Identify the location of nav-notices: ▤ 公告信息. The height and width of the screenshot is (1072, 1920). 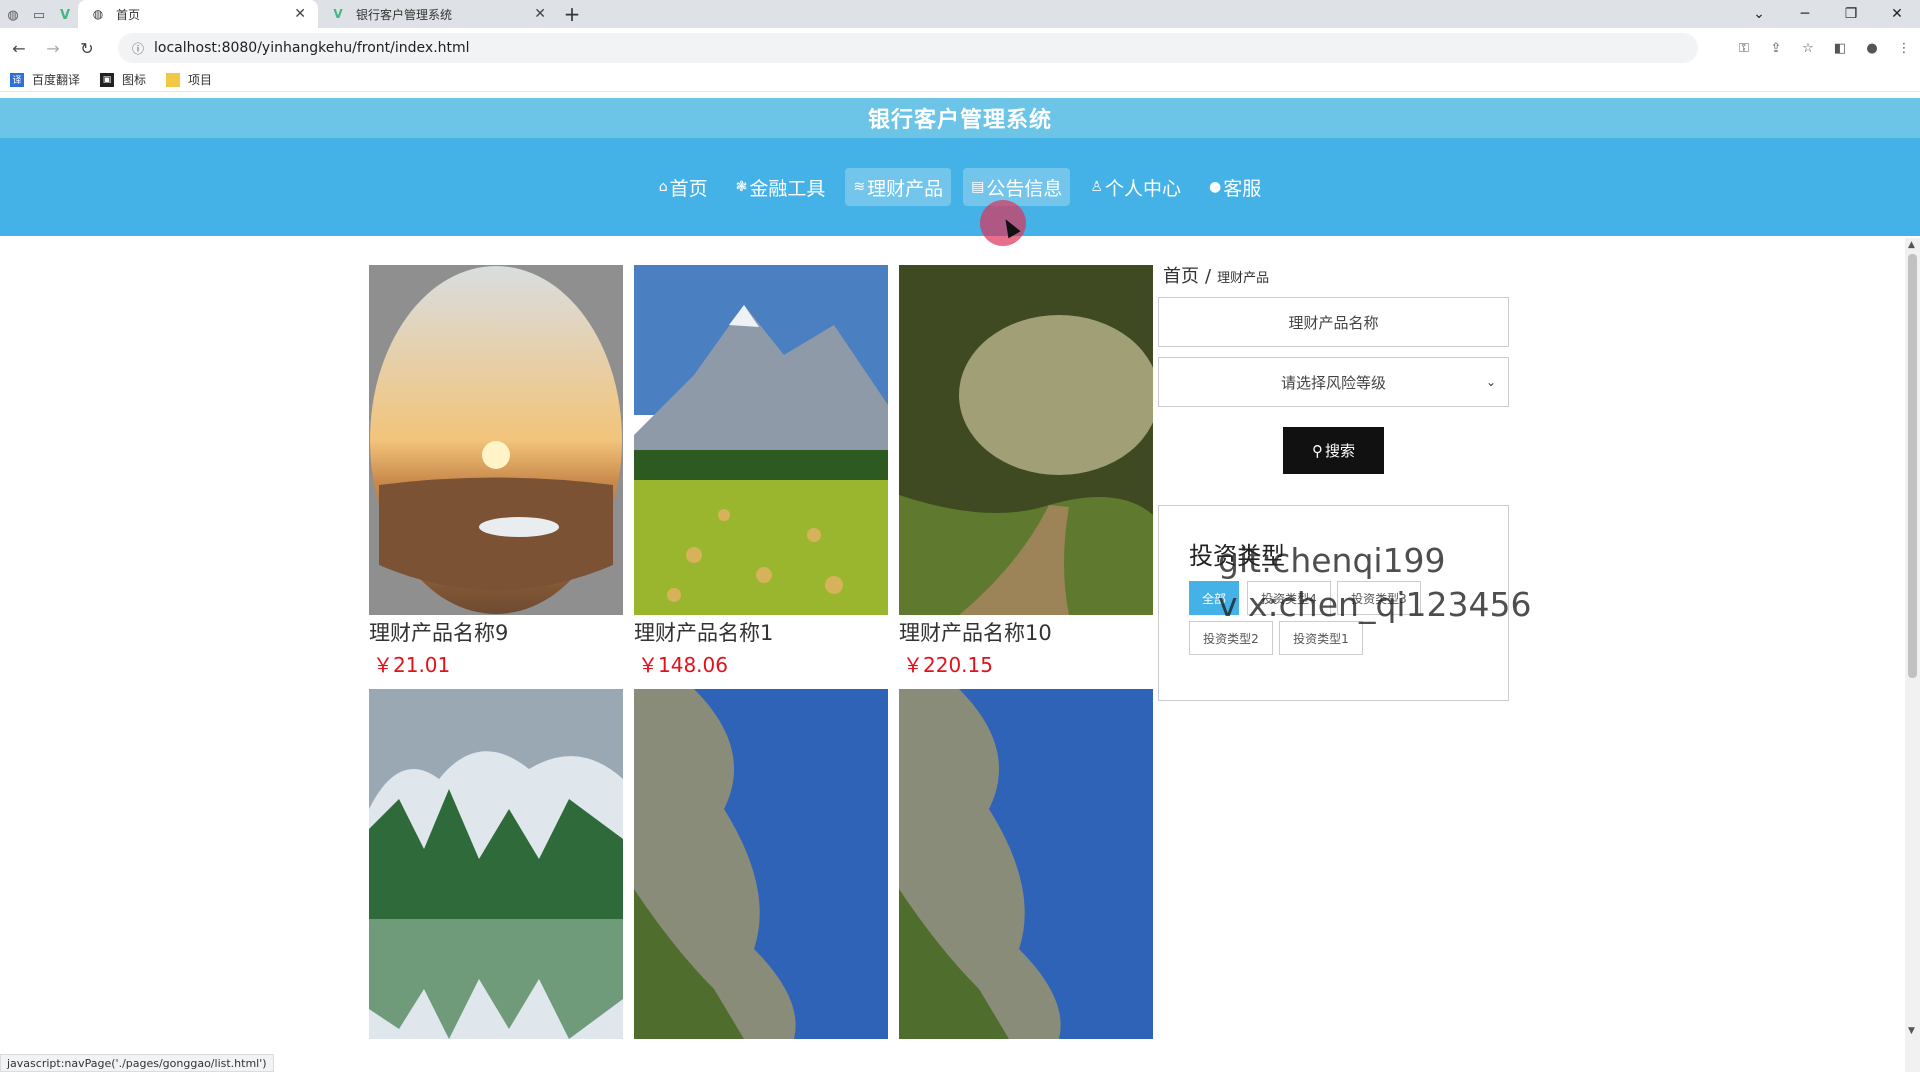
(1017, 187).